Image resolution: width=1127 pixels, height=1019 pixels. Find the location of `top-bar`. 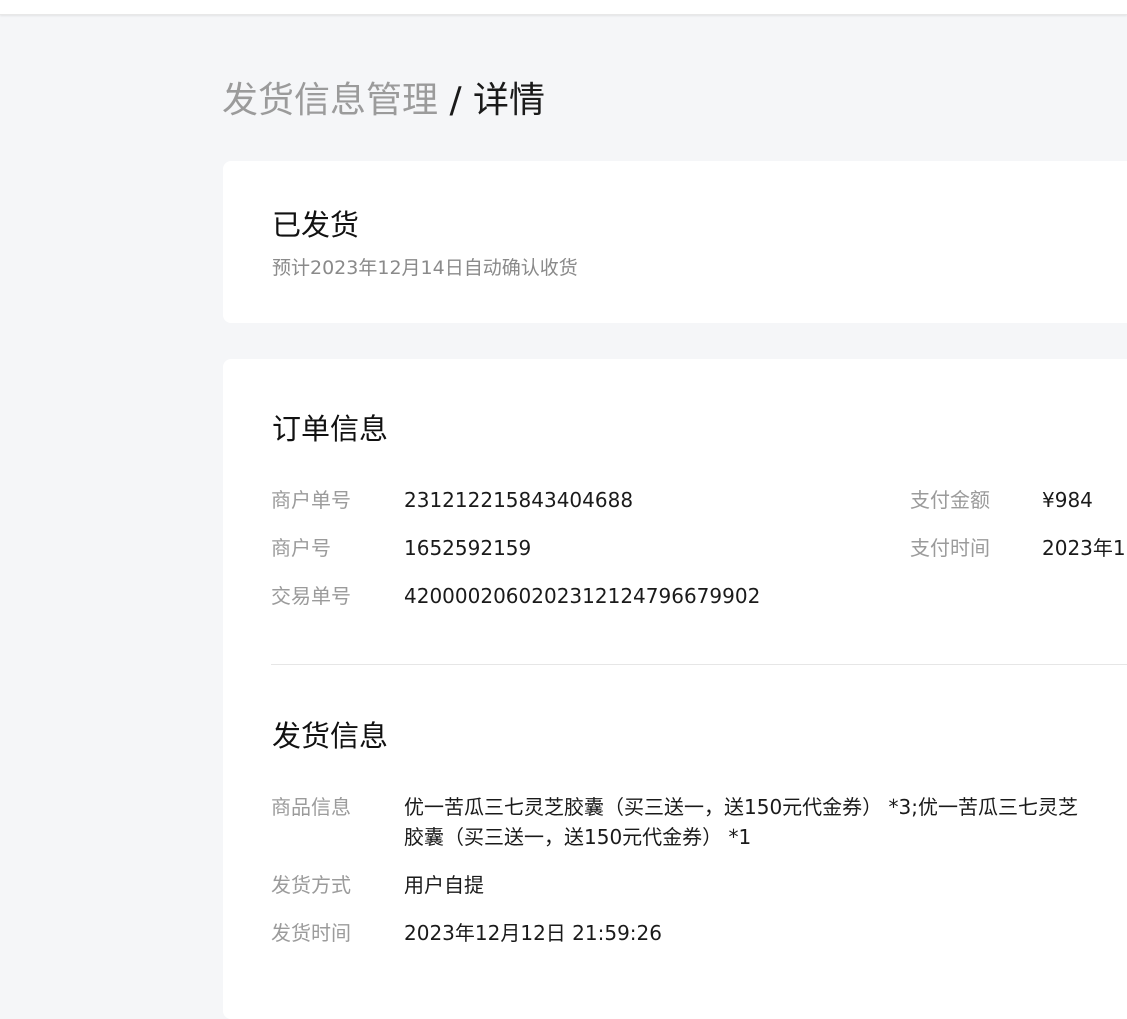

top-bar is located at coordinates (563, 7).